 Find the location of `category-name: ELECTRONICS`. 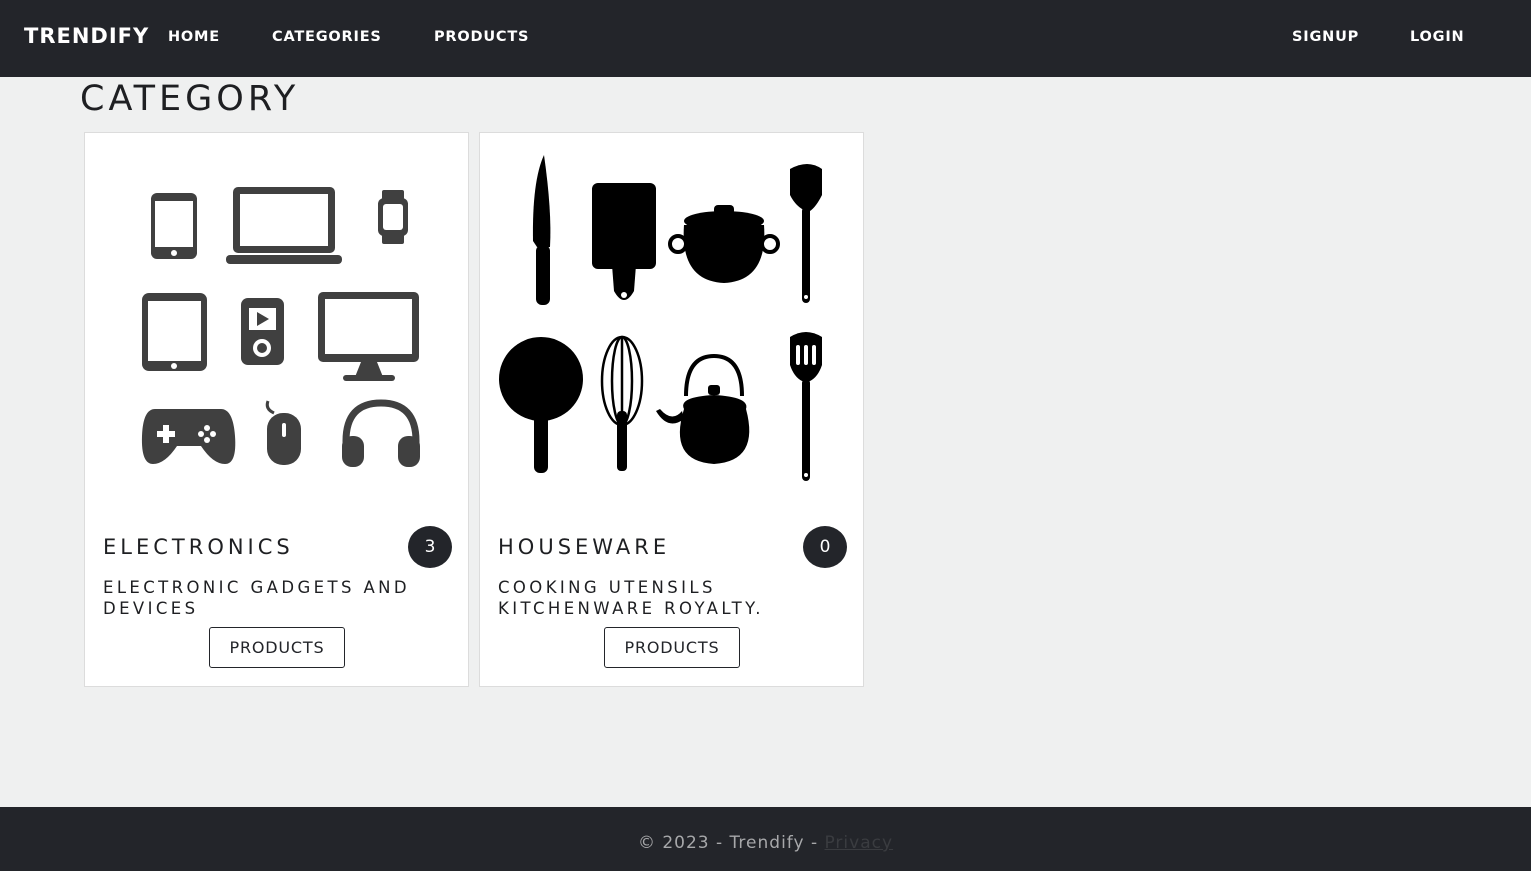

category-name: ELECTRONICS is located at coordinates (198, 547).